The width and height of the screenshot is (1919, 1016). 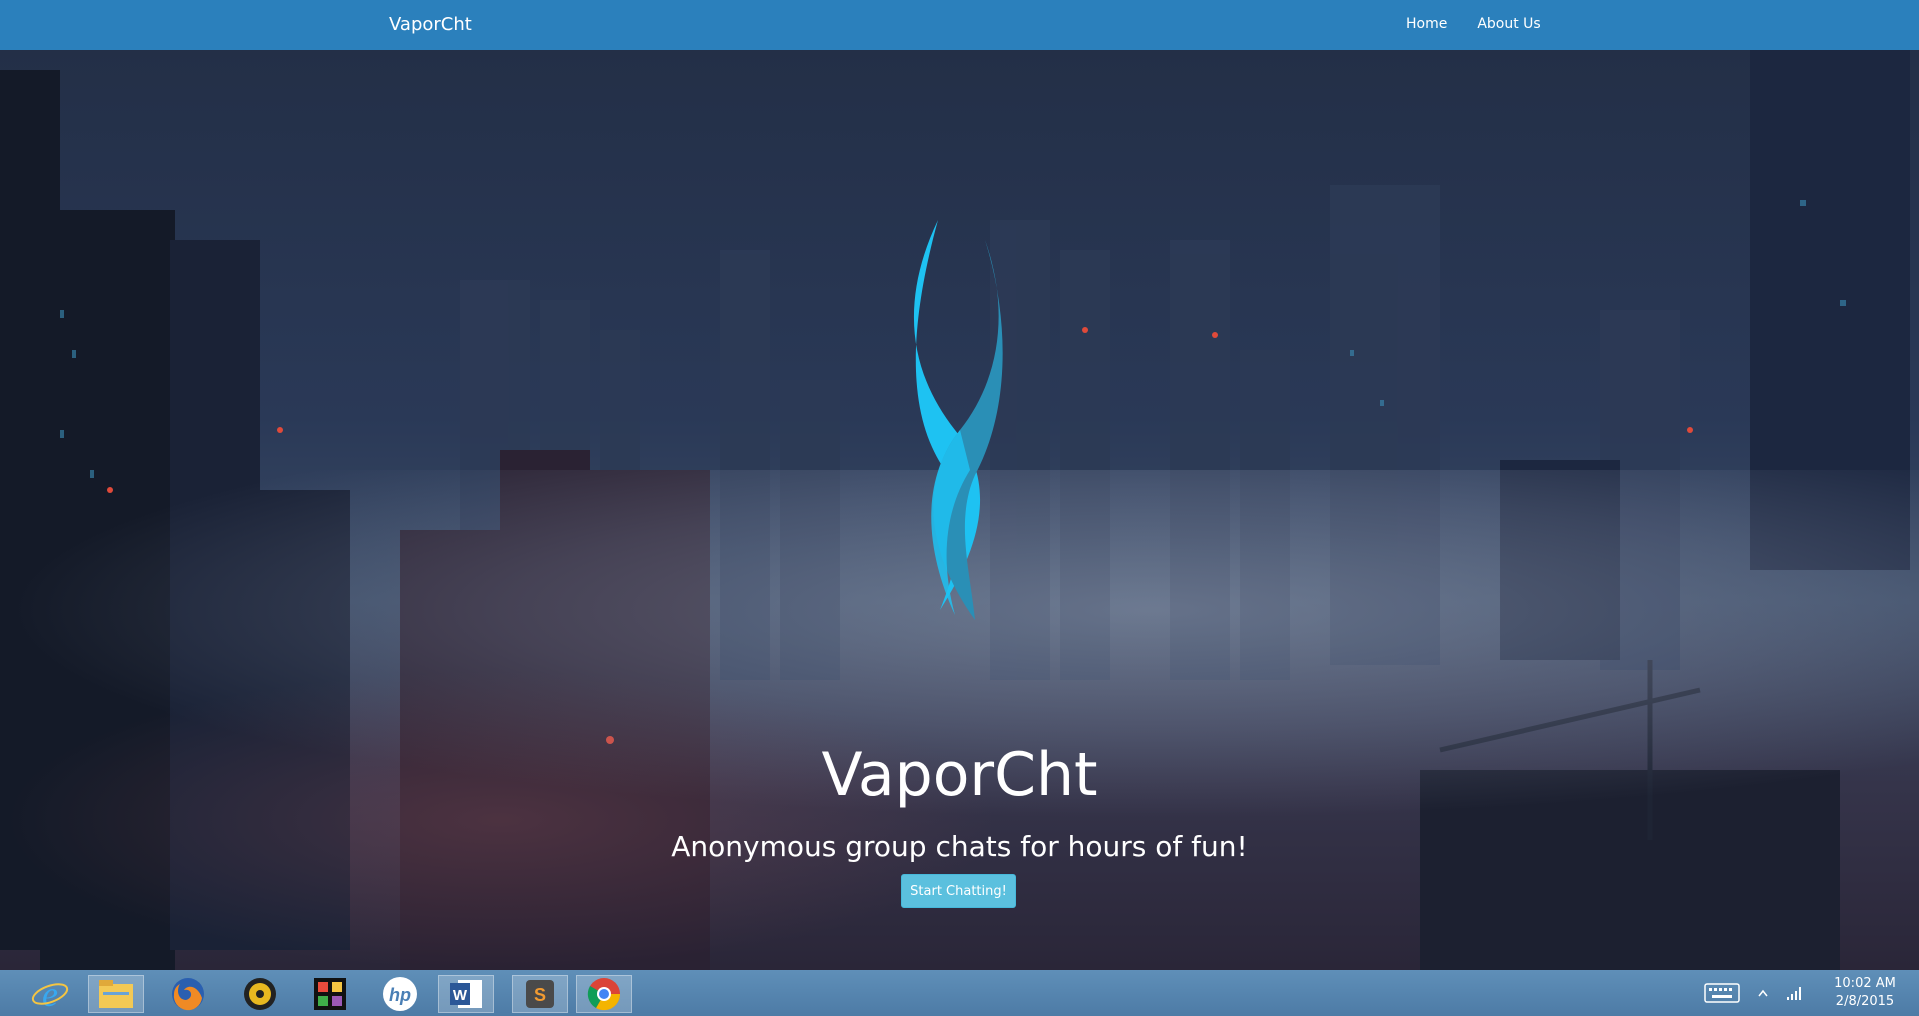 What do you see at coordinates (1473, 24) in the screenshot?
I see `nav-links: Home About Us` at bounding box center [1473, 24].